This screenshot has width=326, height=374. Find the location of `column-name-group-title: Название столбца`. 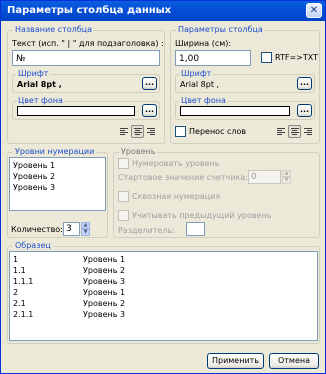

column-name-group-title: Название столбца is located at coordinates (54, 29).